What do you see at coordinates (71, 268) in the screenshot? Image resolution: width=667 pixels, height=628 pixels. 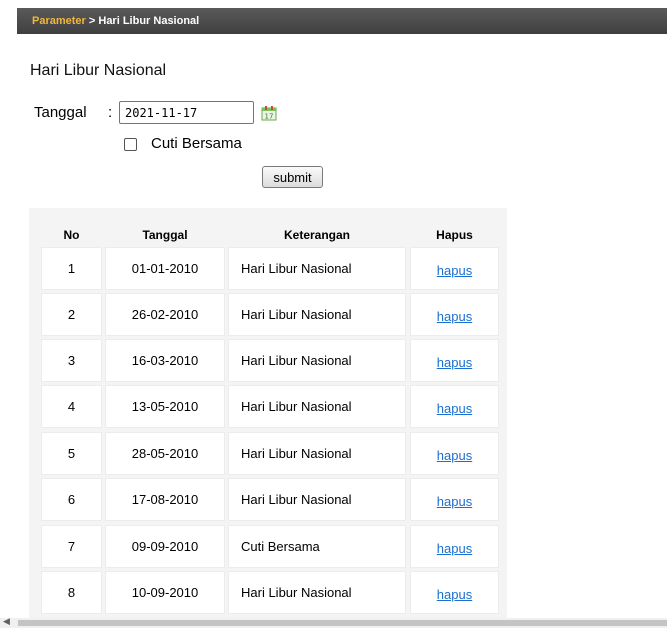 I see `cell-no: 1` at bounding box center [71, 268].